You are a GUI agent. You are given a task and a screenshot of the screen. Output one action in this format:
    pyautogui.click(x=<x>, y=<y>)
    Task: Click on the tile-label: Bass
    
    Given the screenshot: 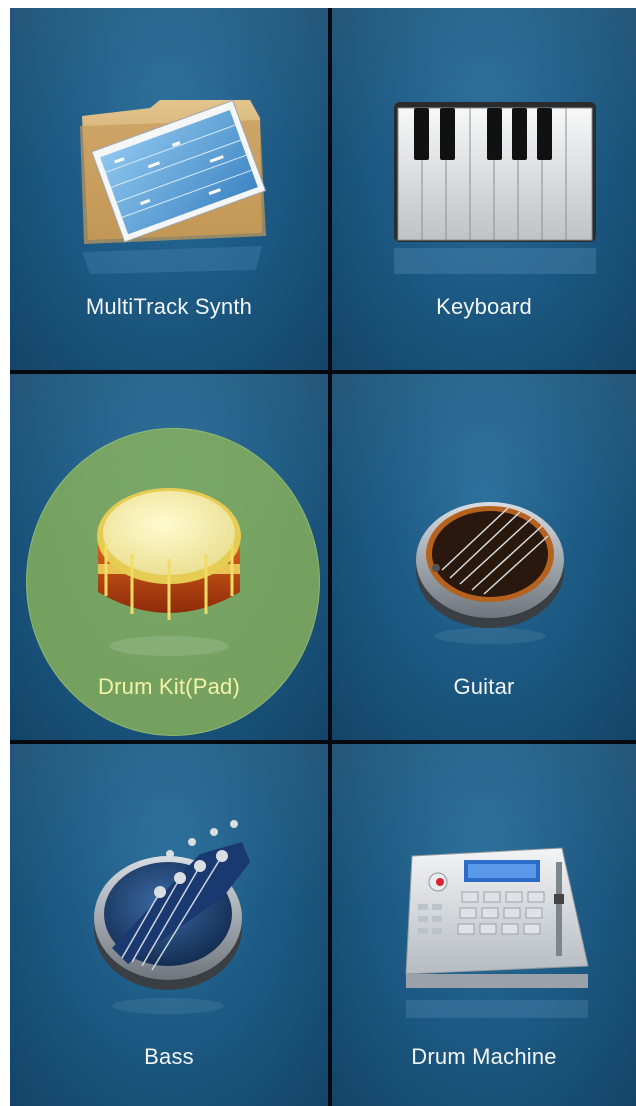 What is the action you would take?
    pyautogui.click(x=169, y=1056)
    